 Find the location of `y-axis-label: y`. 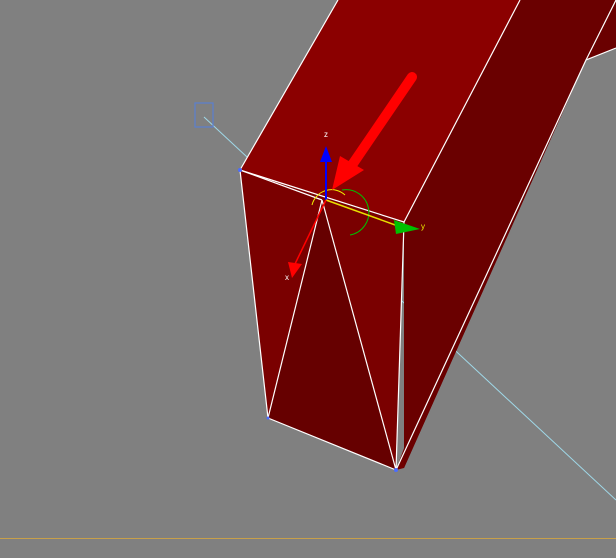

y-axis-label: y is located at coordinates (423, 226).